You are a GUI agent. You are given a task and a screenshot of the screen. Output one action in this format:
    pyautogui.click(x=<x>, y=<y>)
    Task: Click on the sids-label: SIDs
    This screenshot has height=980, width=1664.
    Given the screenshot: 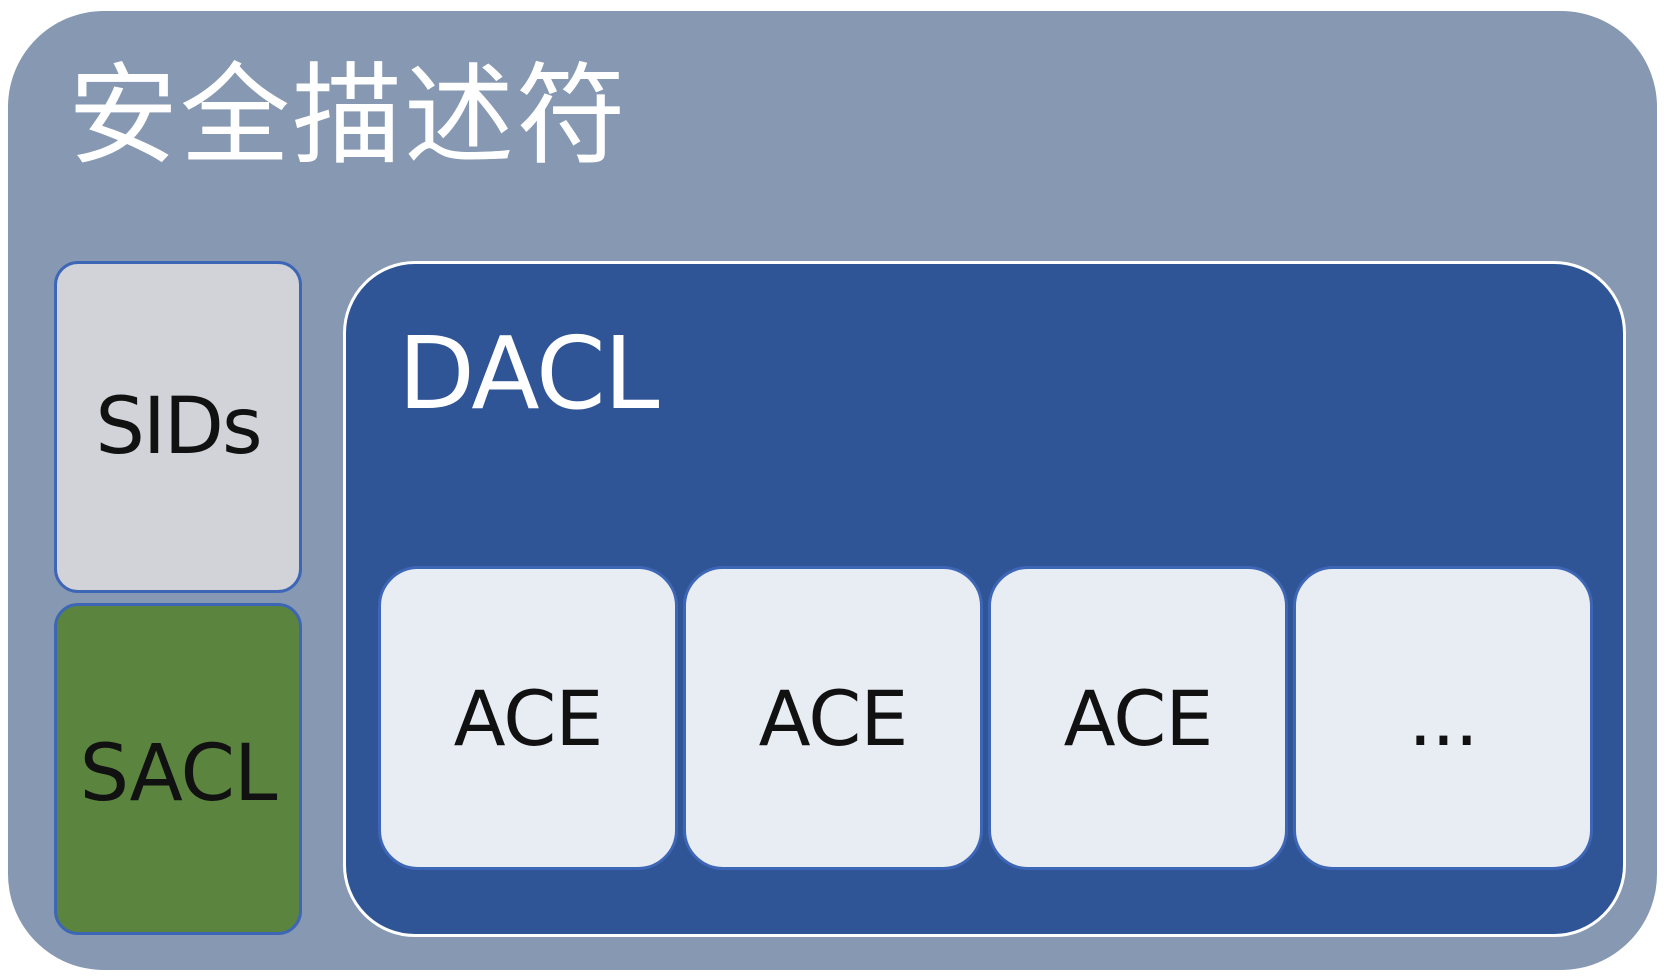 What is the action you would take?
    pyautogui.click(x=178, y=427)
    